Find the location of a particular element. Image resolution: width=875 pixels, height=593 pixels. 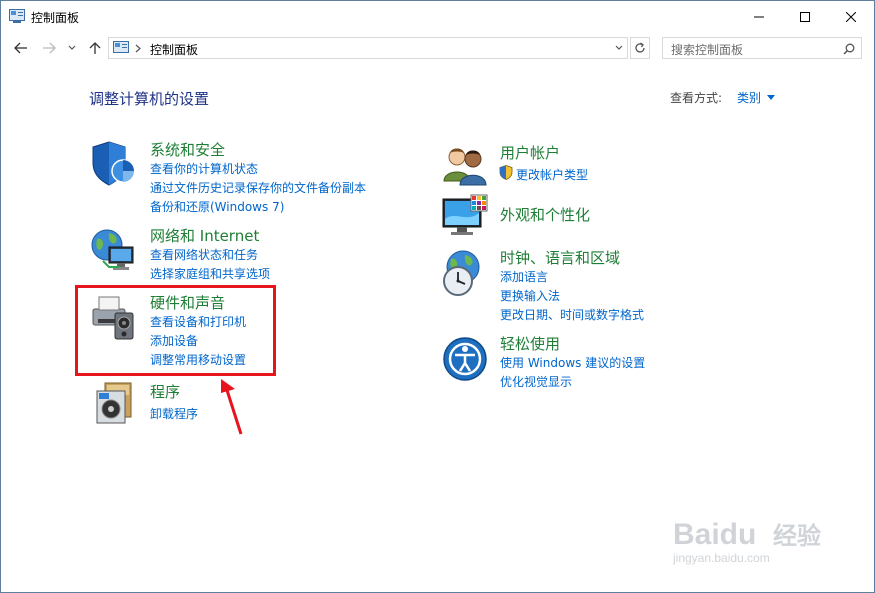

minimize-icon is located at coordinates (759, 16).